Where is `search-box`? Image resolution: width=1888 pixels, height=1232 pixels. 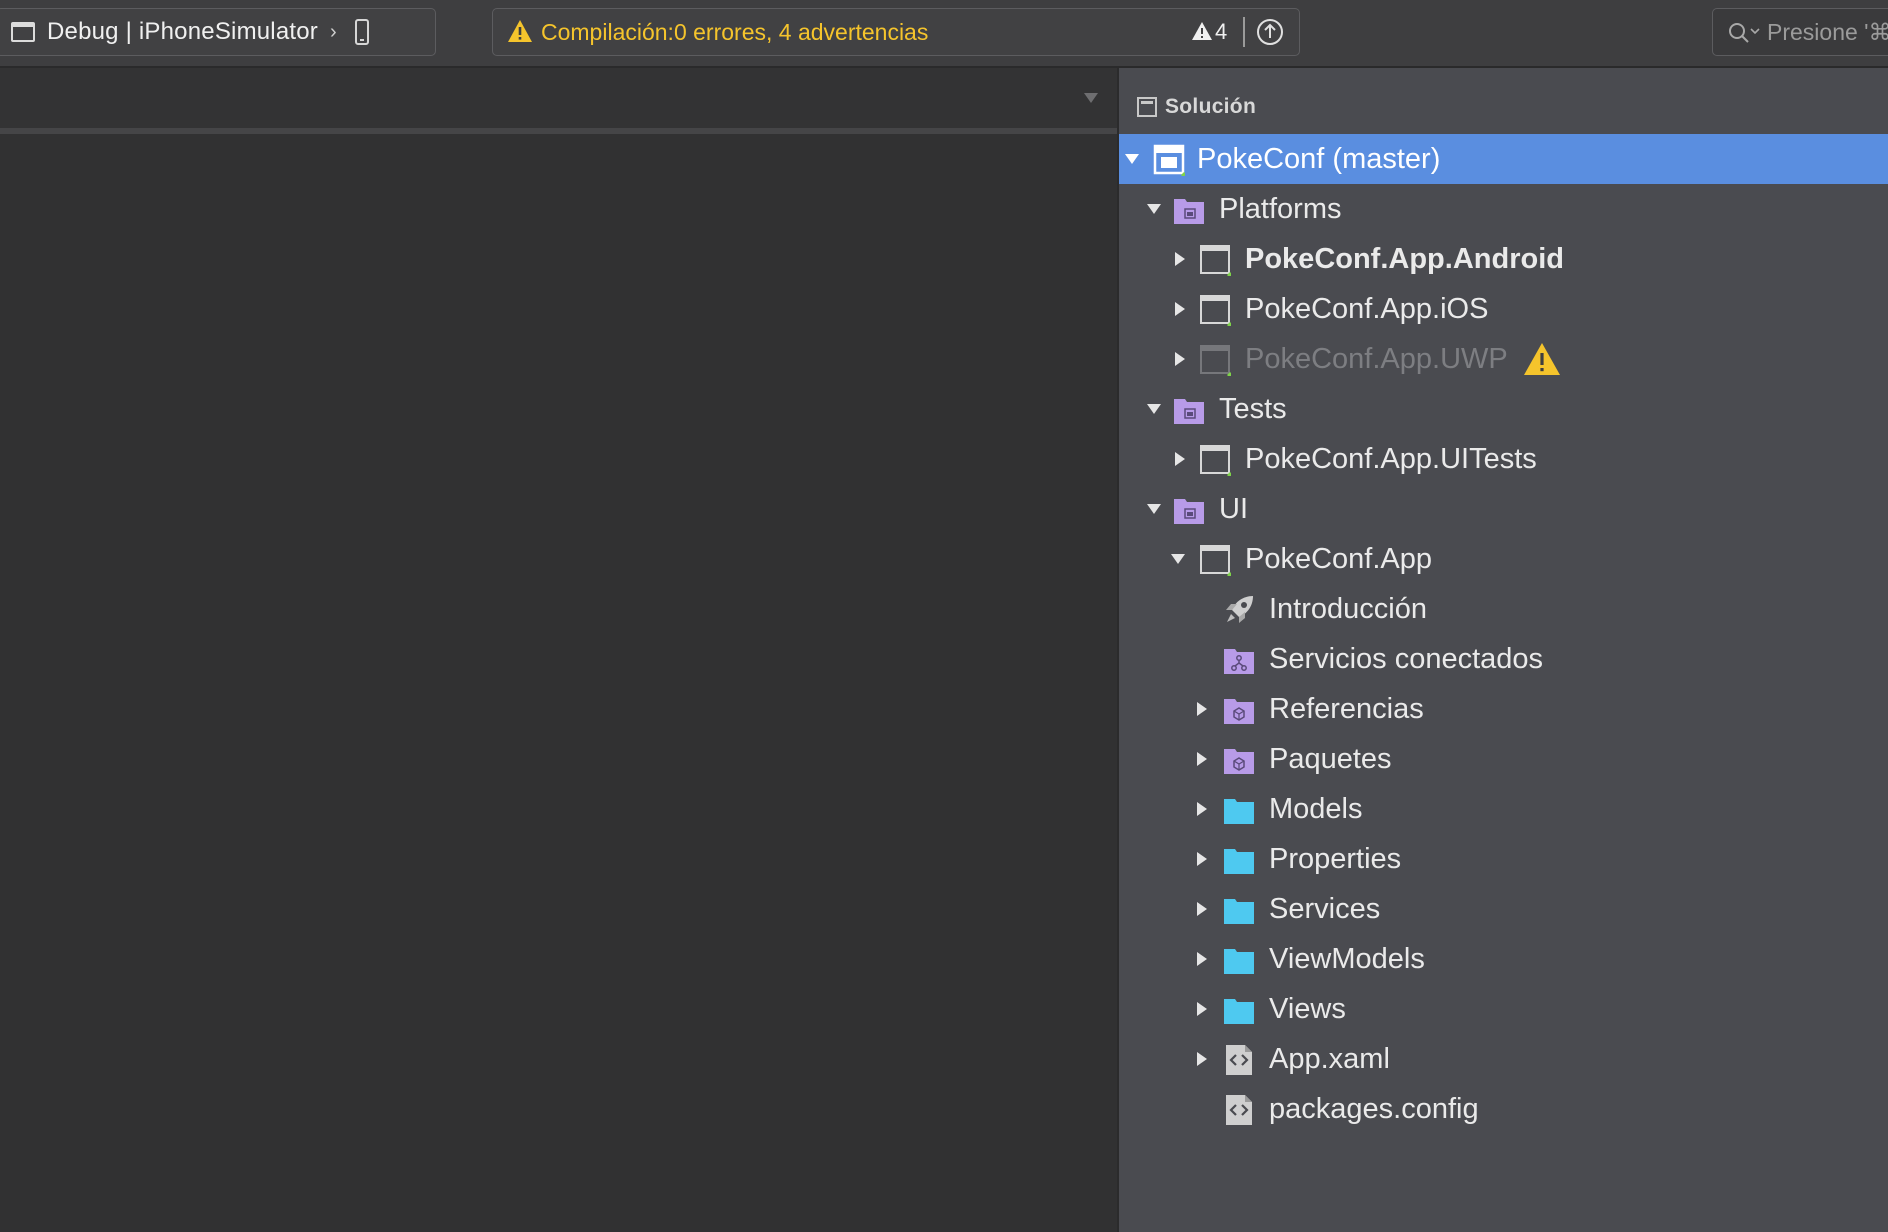 search-box is located at coordinates (1800, 32).